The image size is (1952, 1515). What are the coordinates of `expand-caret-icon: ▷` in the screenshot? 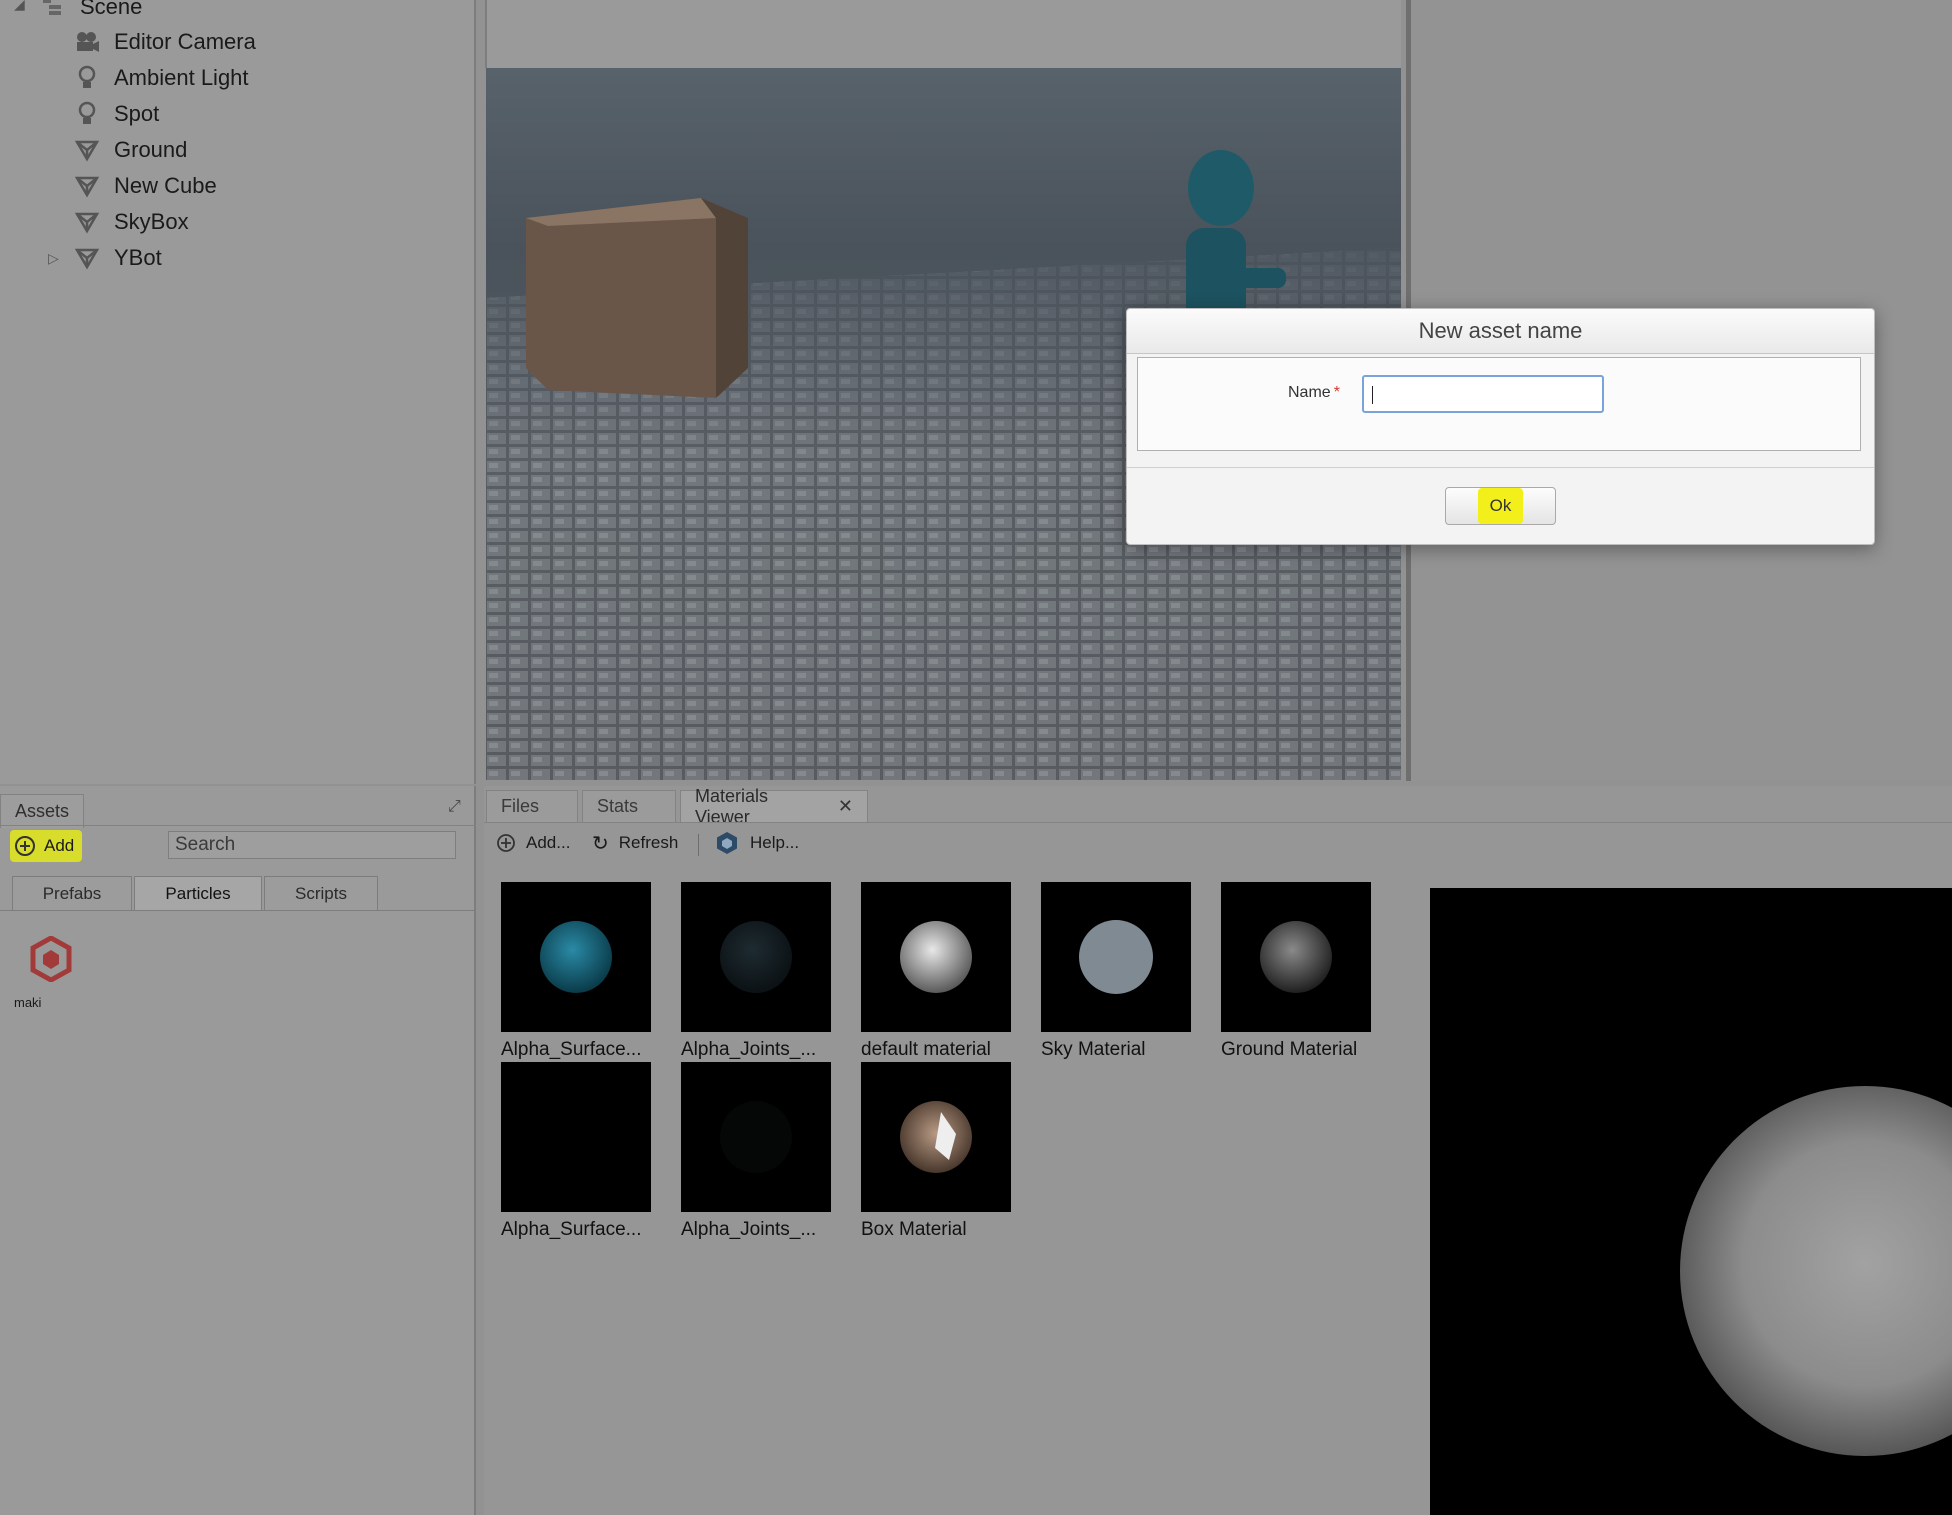 It's located at (53, 258).